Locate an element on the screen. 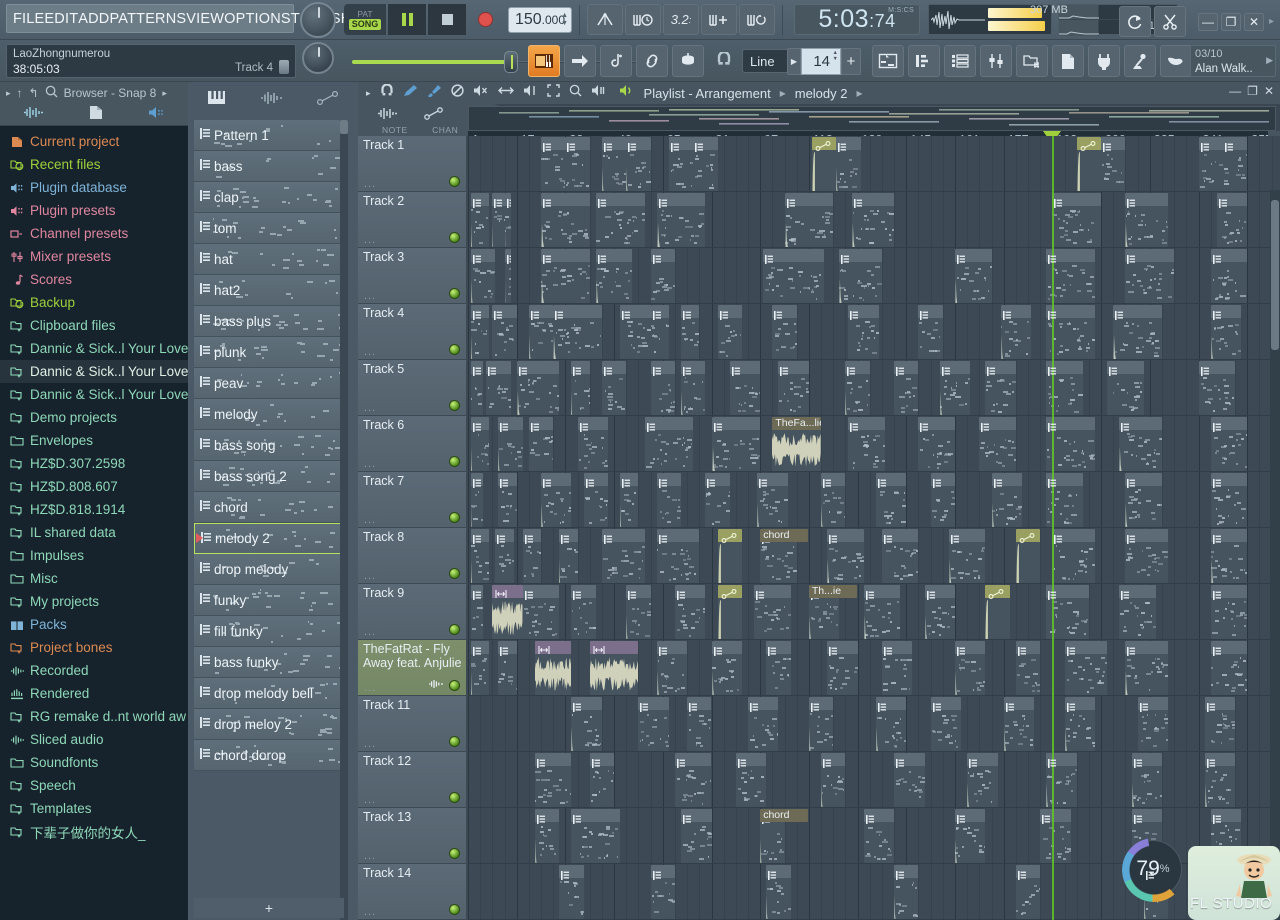  pattern-list-item: bass is located at coordinates (269, 166).